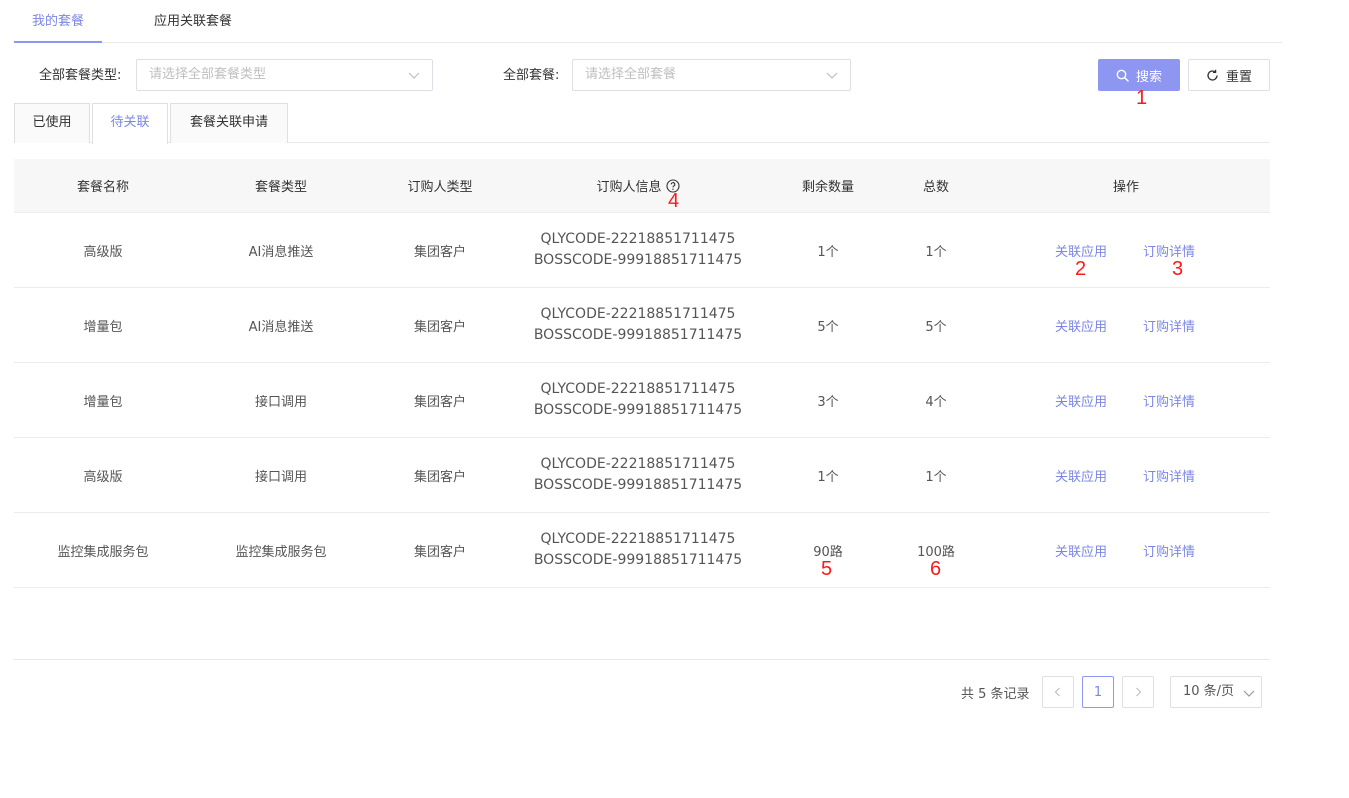 The height and width of the screenshot is (798, 1349). Describe the element at coordinates (193, 21) in the screenshot. I see `tab-app-linked-packages: 应用关联套餐` at that location.